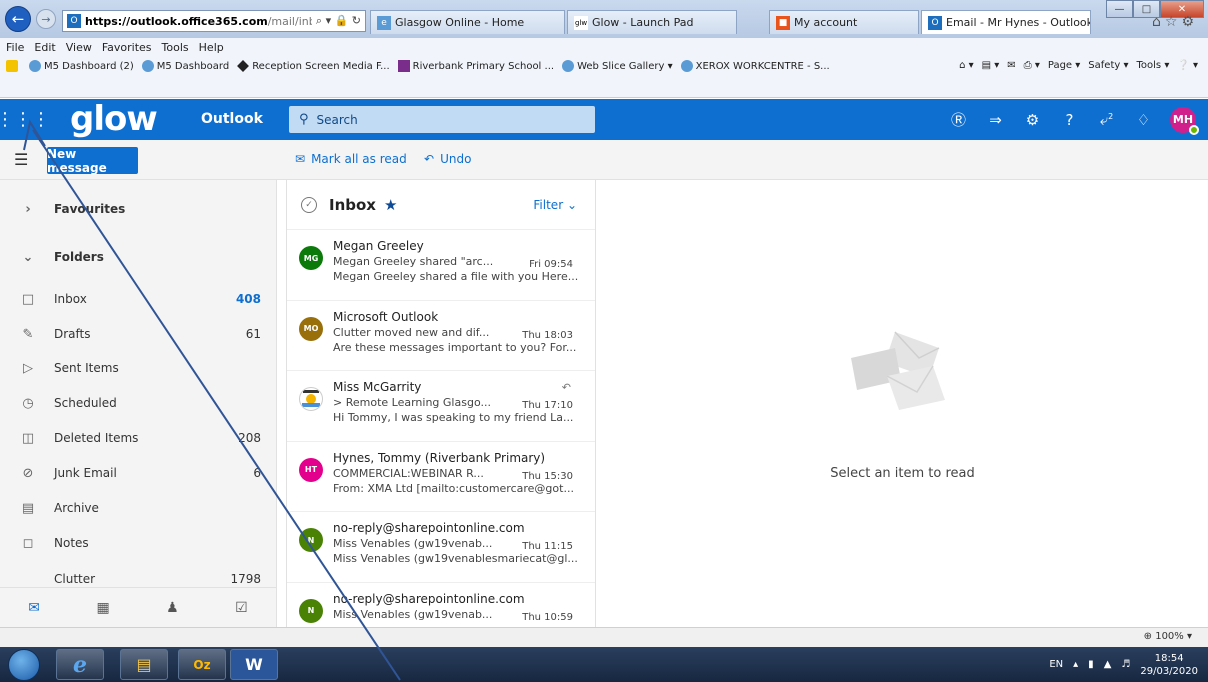  Describe the element at coordinates (138, 334) in the screenshot. I see `folder-drafts: ✎ Drafts 61` at that location.